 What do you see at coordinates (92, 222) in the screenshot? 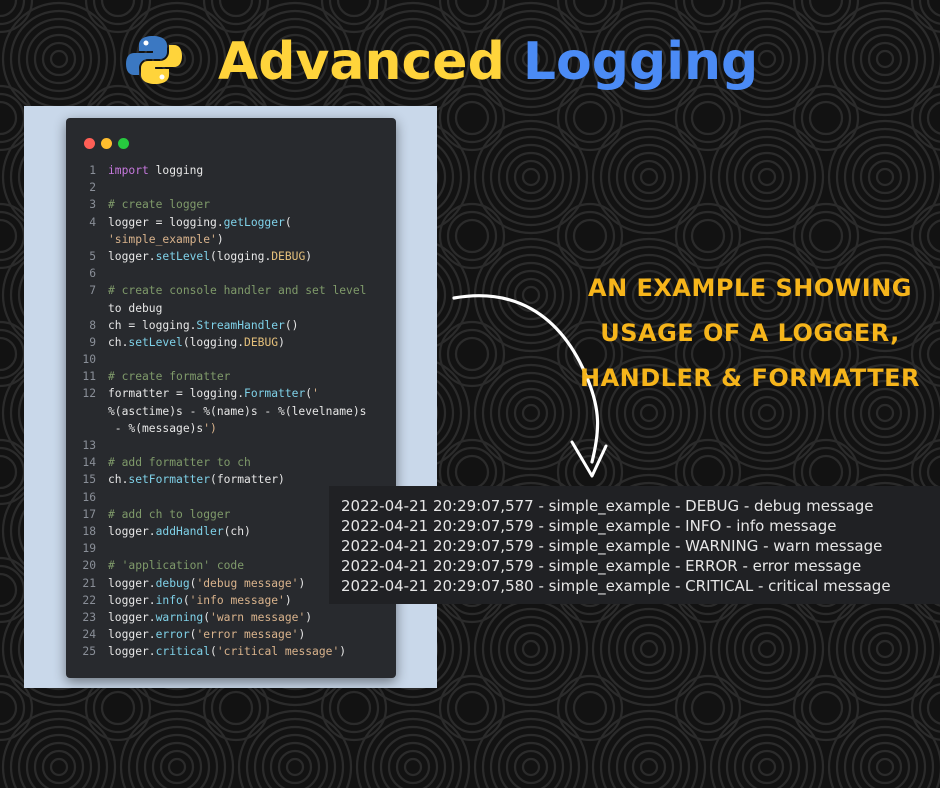
I see `line-number: 4` at bounding box center [92, 222].